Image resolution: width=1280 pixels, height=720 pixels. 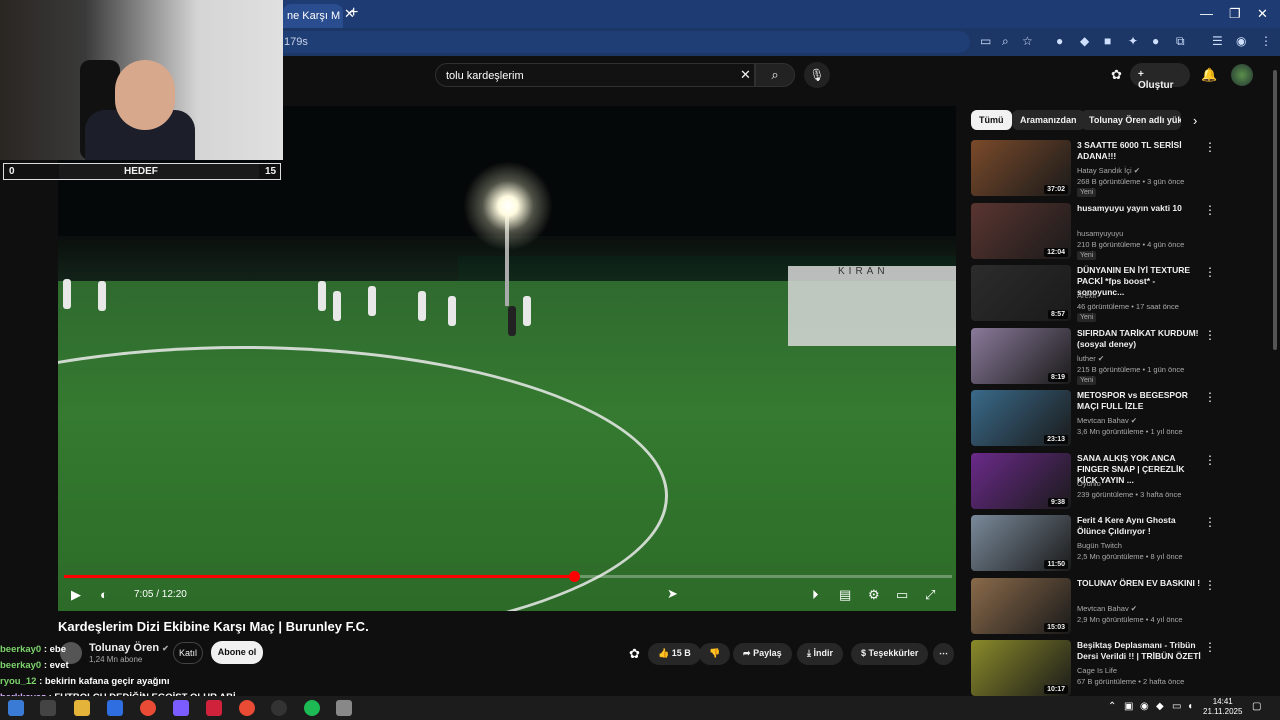 I want to click on recommendation-channel: husamyuyuyu, so click(x=1100, y=233).